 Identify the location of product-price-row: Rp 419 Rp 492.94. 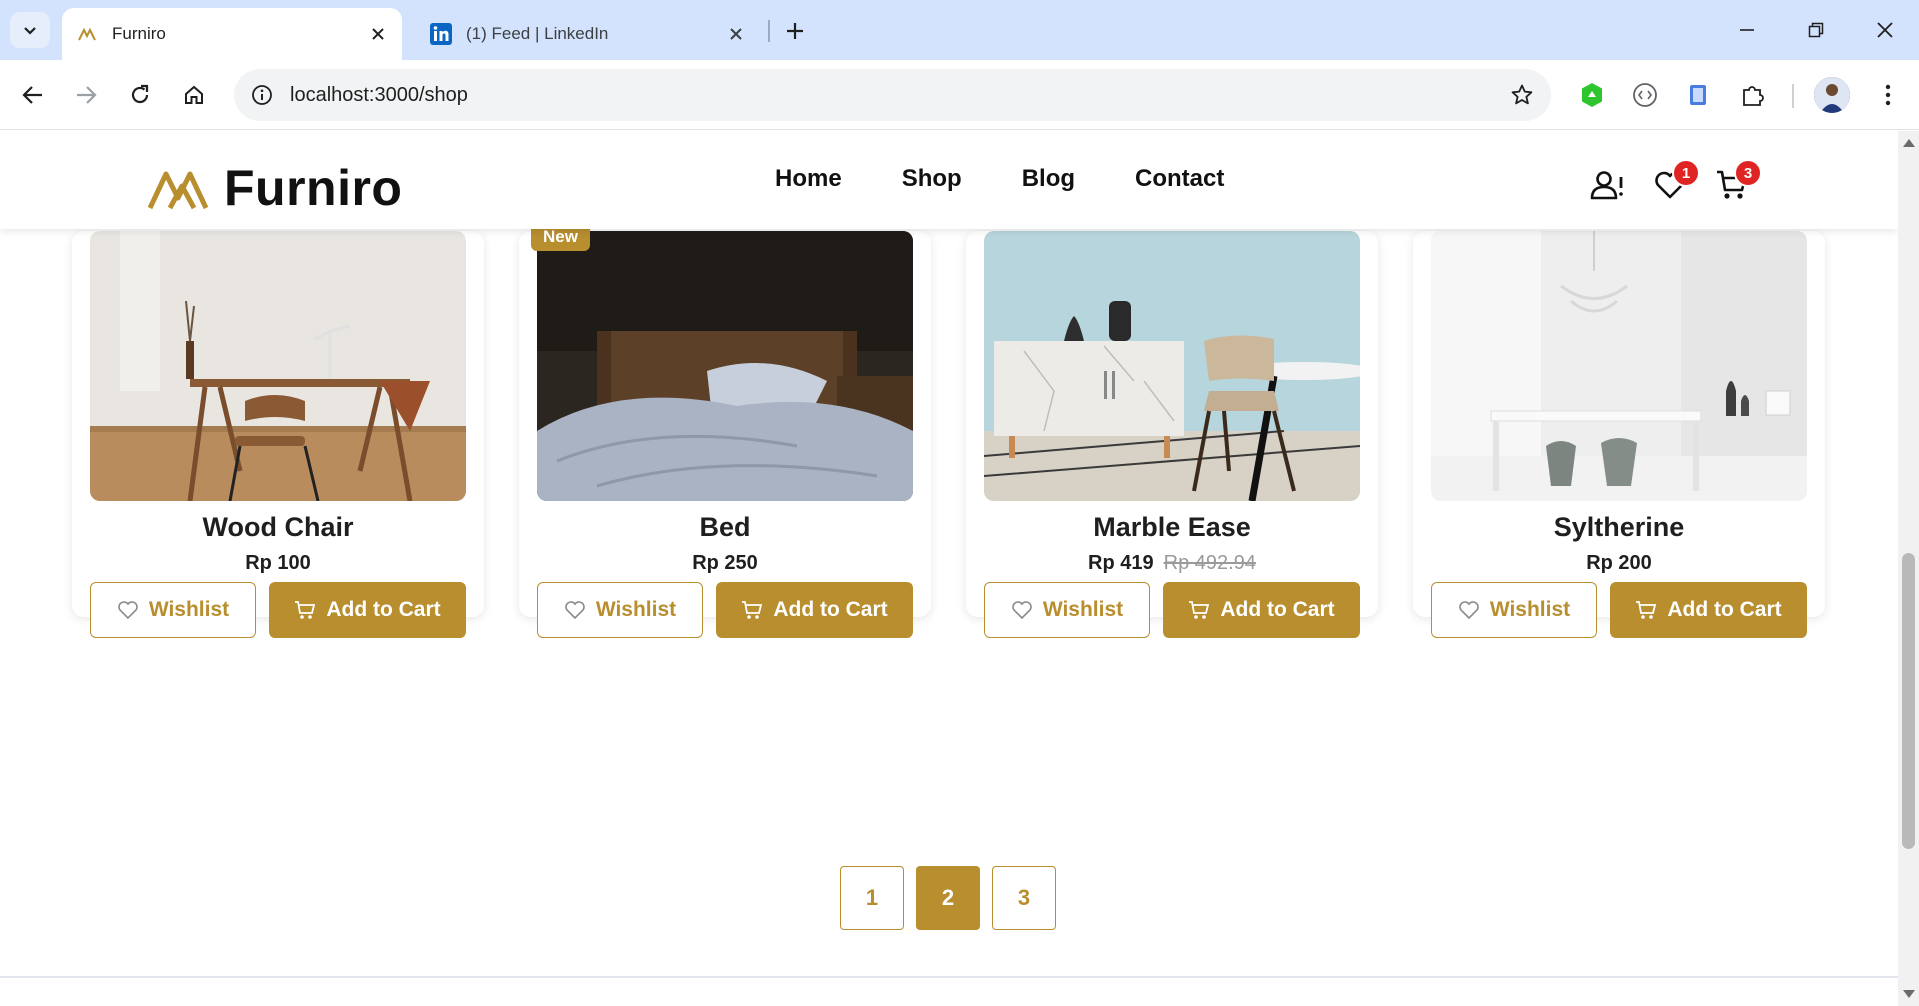
(1172, 563).